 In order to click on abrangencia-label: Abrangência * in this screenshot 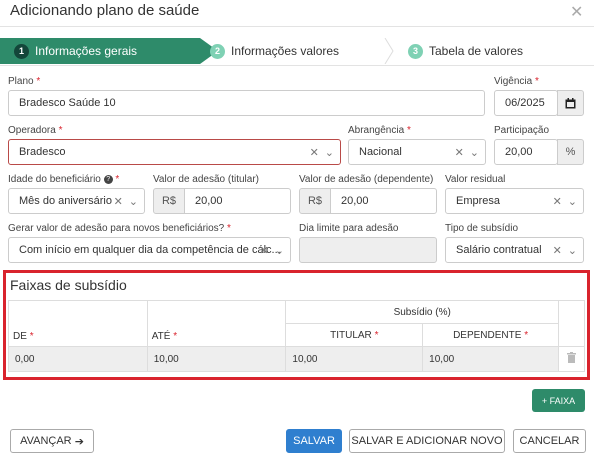, I will do `click(379, 130)`.